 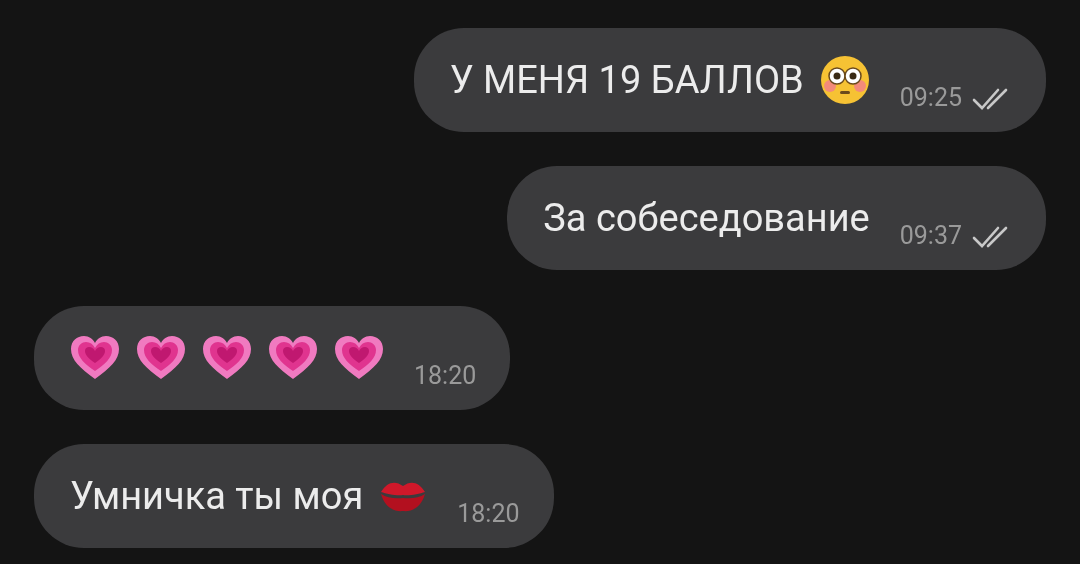 I want to click on message-time: 09:25, so click(x=930, y=97).